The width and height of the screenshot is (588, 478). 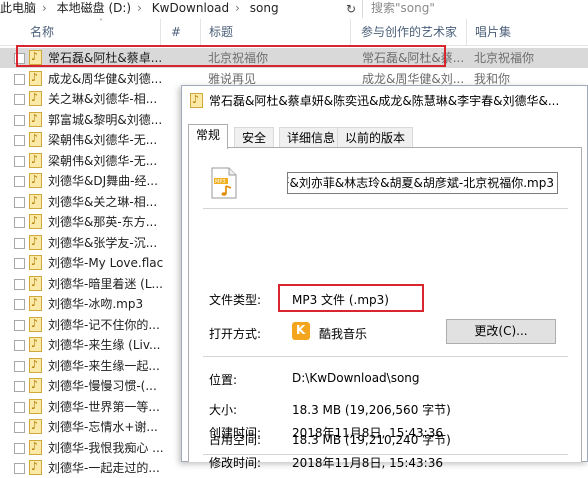 I want to click on breadcrumb-drive-d: 本地磁盘 (D:), so click(x=94, y=8).